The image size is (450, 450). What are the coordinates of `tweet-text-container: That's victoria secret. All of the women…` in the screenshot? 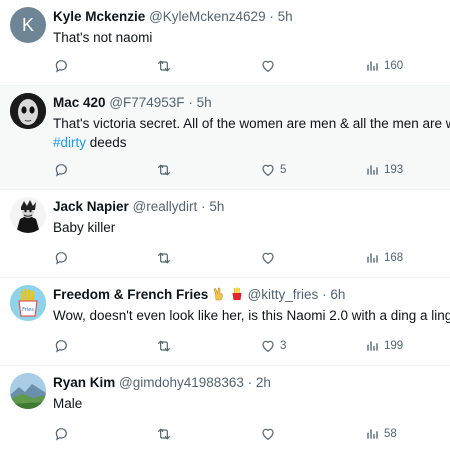 It's located at (251, 133).